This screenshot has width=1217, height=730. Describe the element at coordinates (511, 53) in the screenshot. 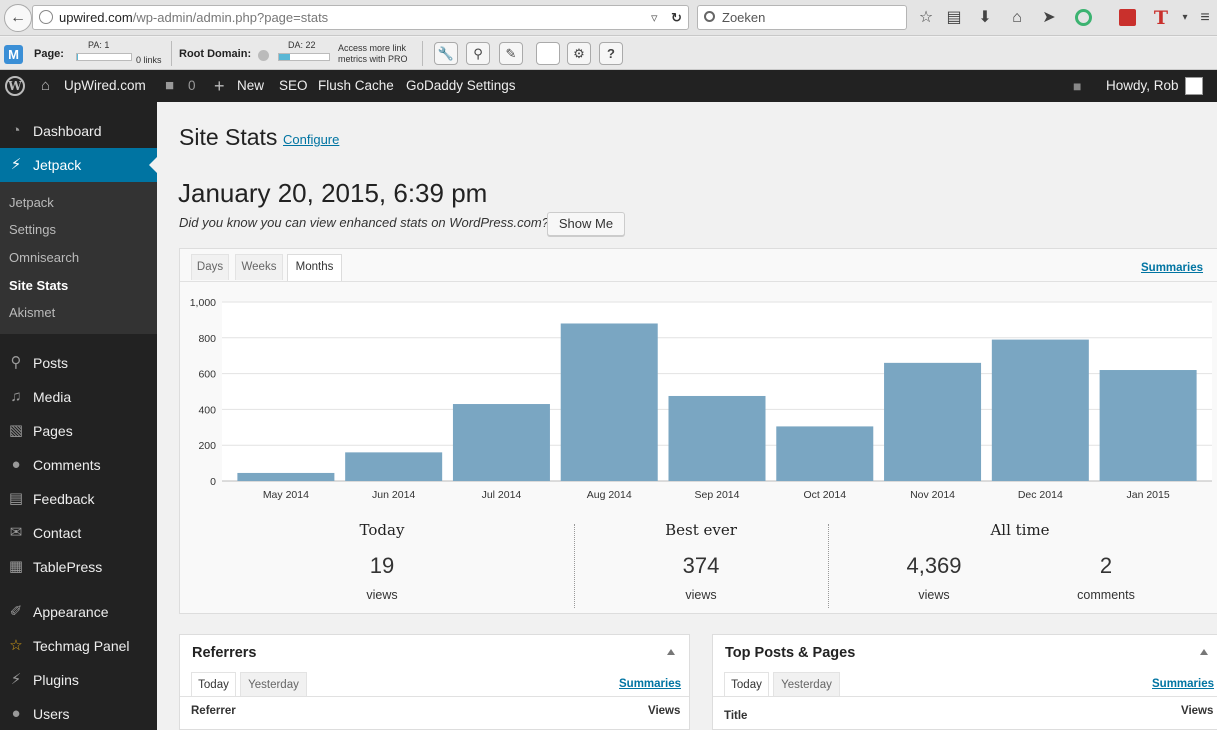

I see `pencil-icon: ✎` at that location.